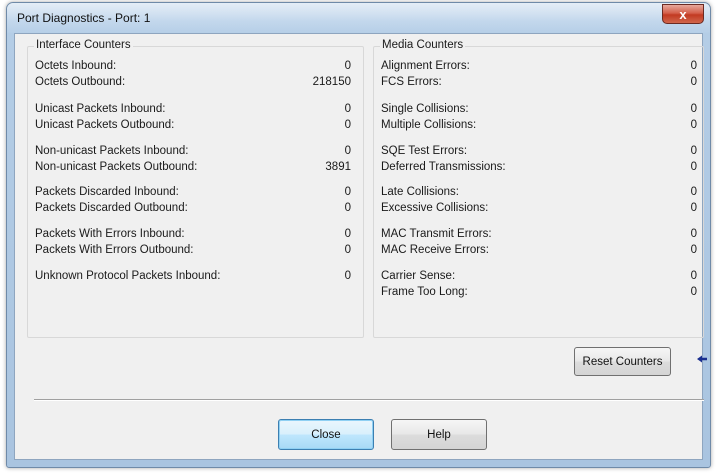 This screenshot has height=473, width=717. I want to click on counter-row: SQE Test Errors: 0, so click(539, 151).